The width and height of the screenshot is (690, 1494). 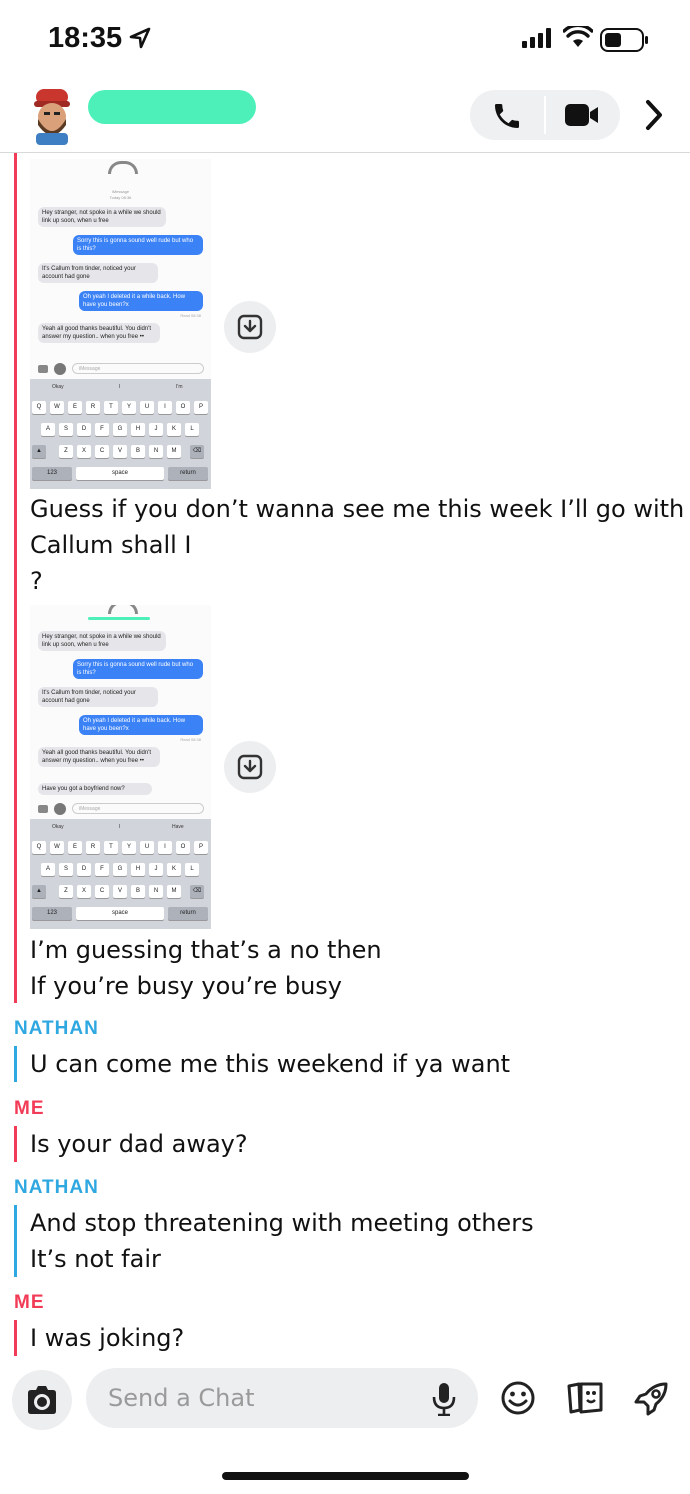 What do you see at coordinates (39, 451) in the screenshot?
I see `shift-key: ▲` at bounding box center [39, 451].